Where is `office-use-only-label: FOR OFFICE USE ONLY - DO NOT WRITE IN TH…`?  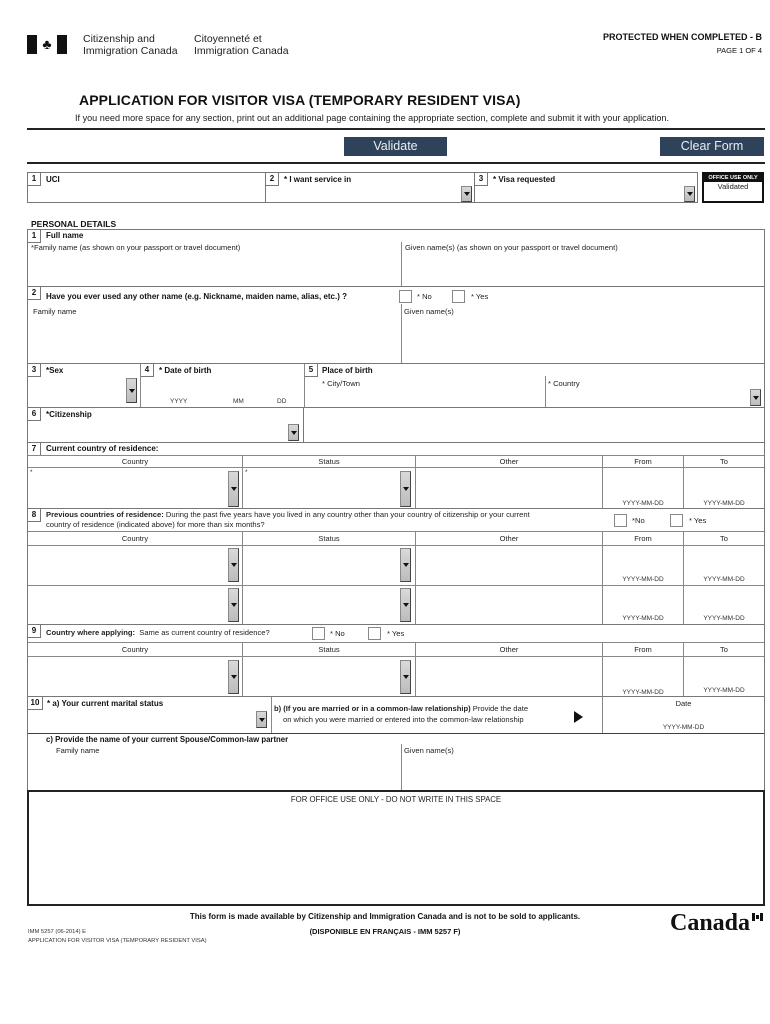
office-use-only-label: FOR OFFICE USE ONLY - DO NOT WRITE IN TH… is located at coordinates (396, 799).